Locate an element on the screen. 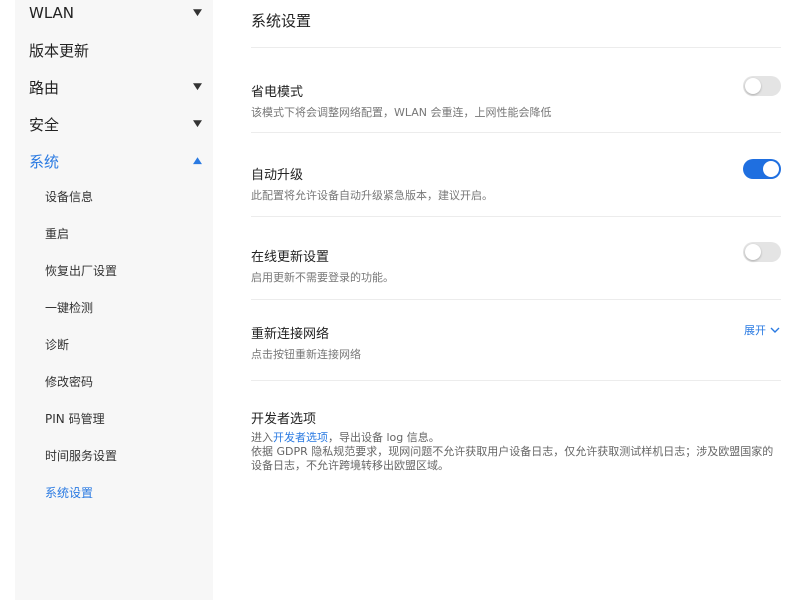 The height and width of the screenshot is (600, 800). sidebar-item-security: 安全 ▼ is located at coordinates (116, 124).